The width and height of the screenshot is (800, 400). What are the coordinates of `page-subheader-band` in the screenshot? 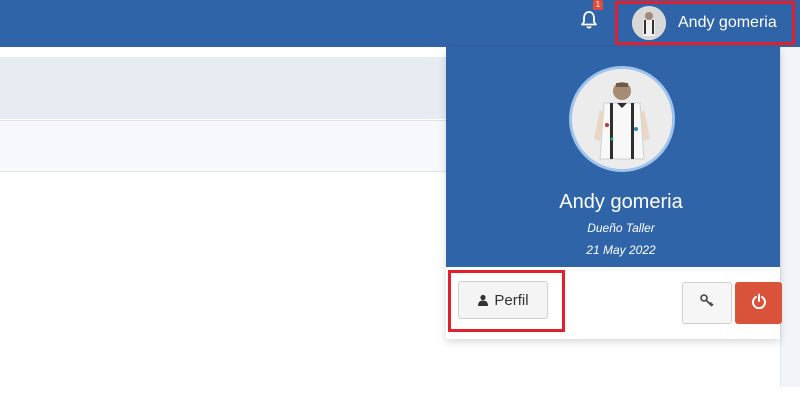 It's located at (223, 146).